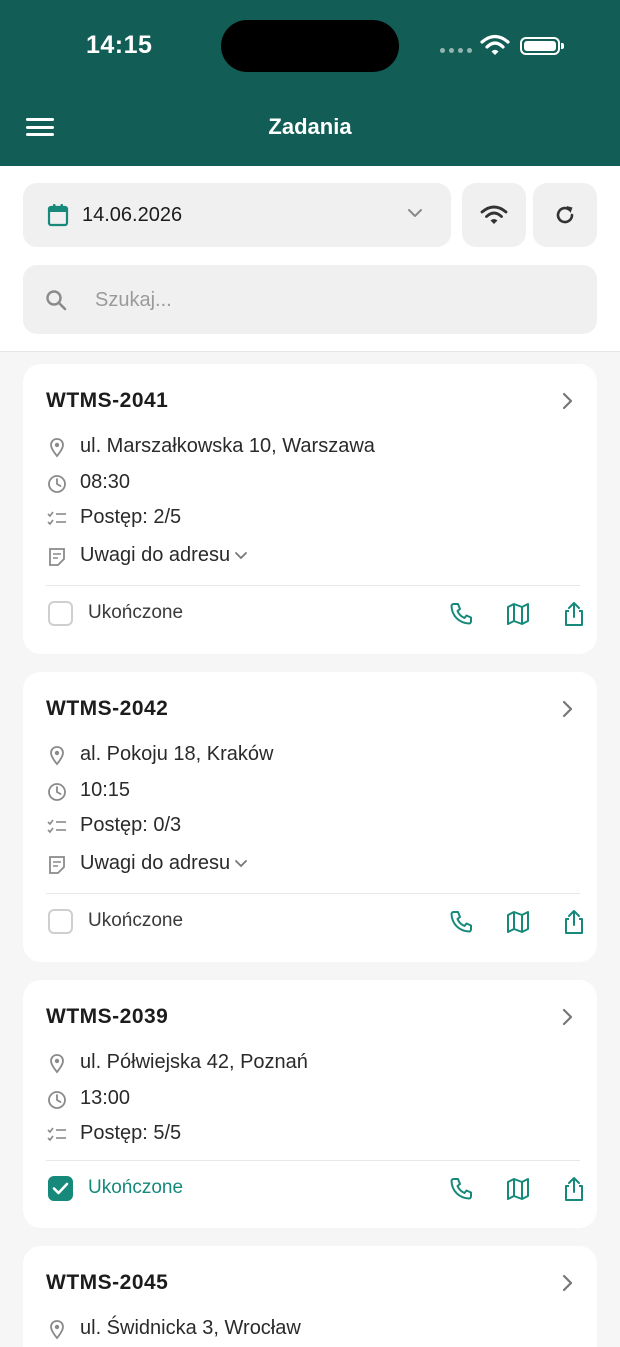 This screenshot has height=1347, width=620. I want to click on task-address: al. Pokoju 18, Kraków, so click(159, 756).